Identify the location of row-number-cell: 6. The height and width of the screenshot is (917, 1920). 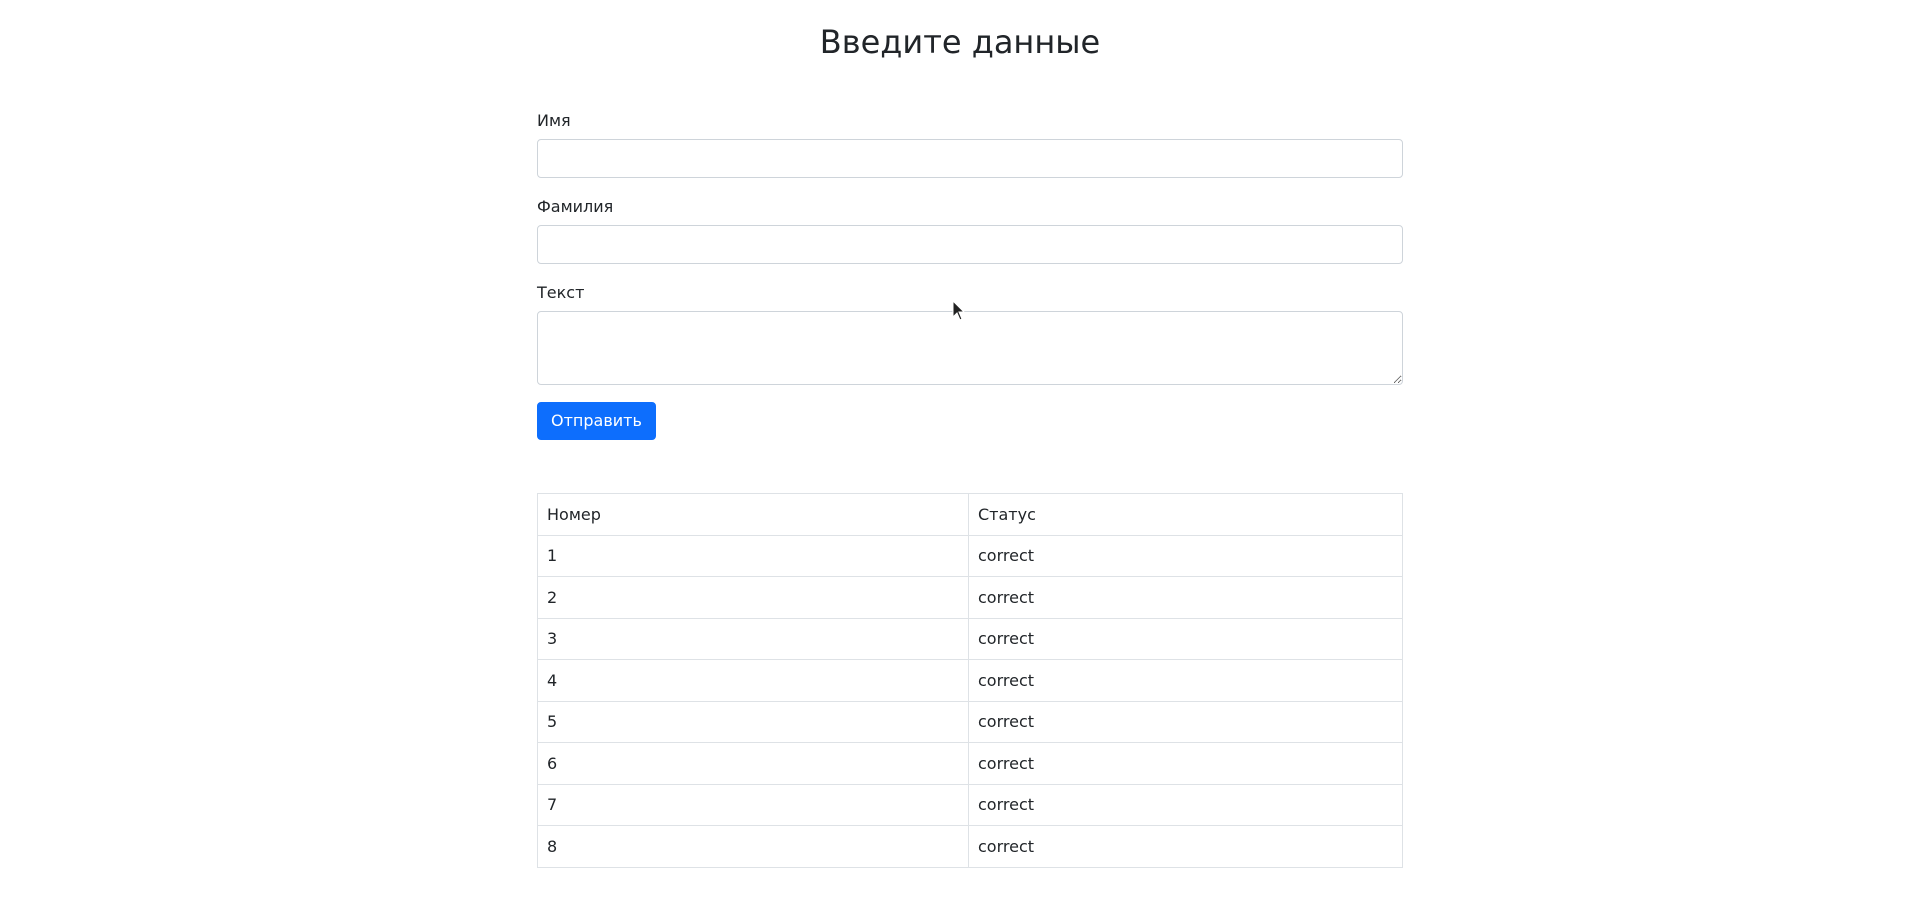
(753, 763).